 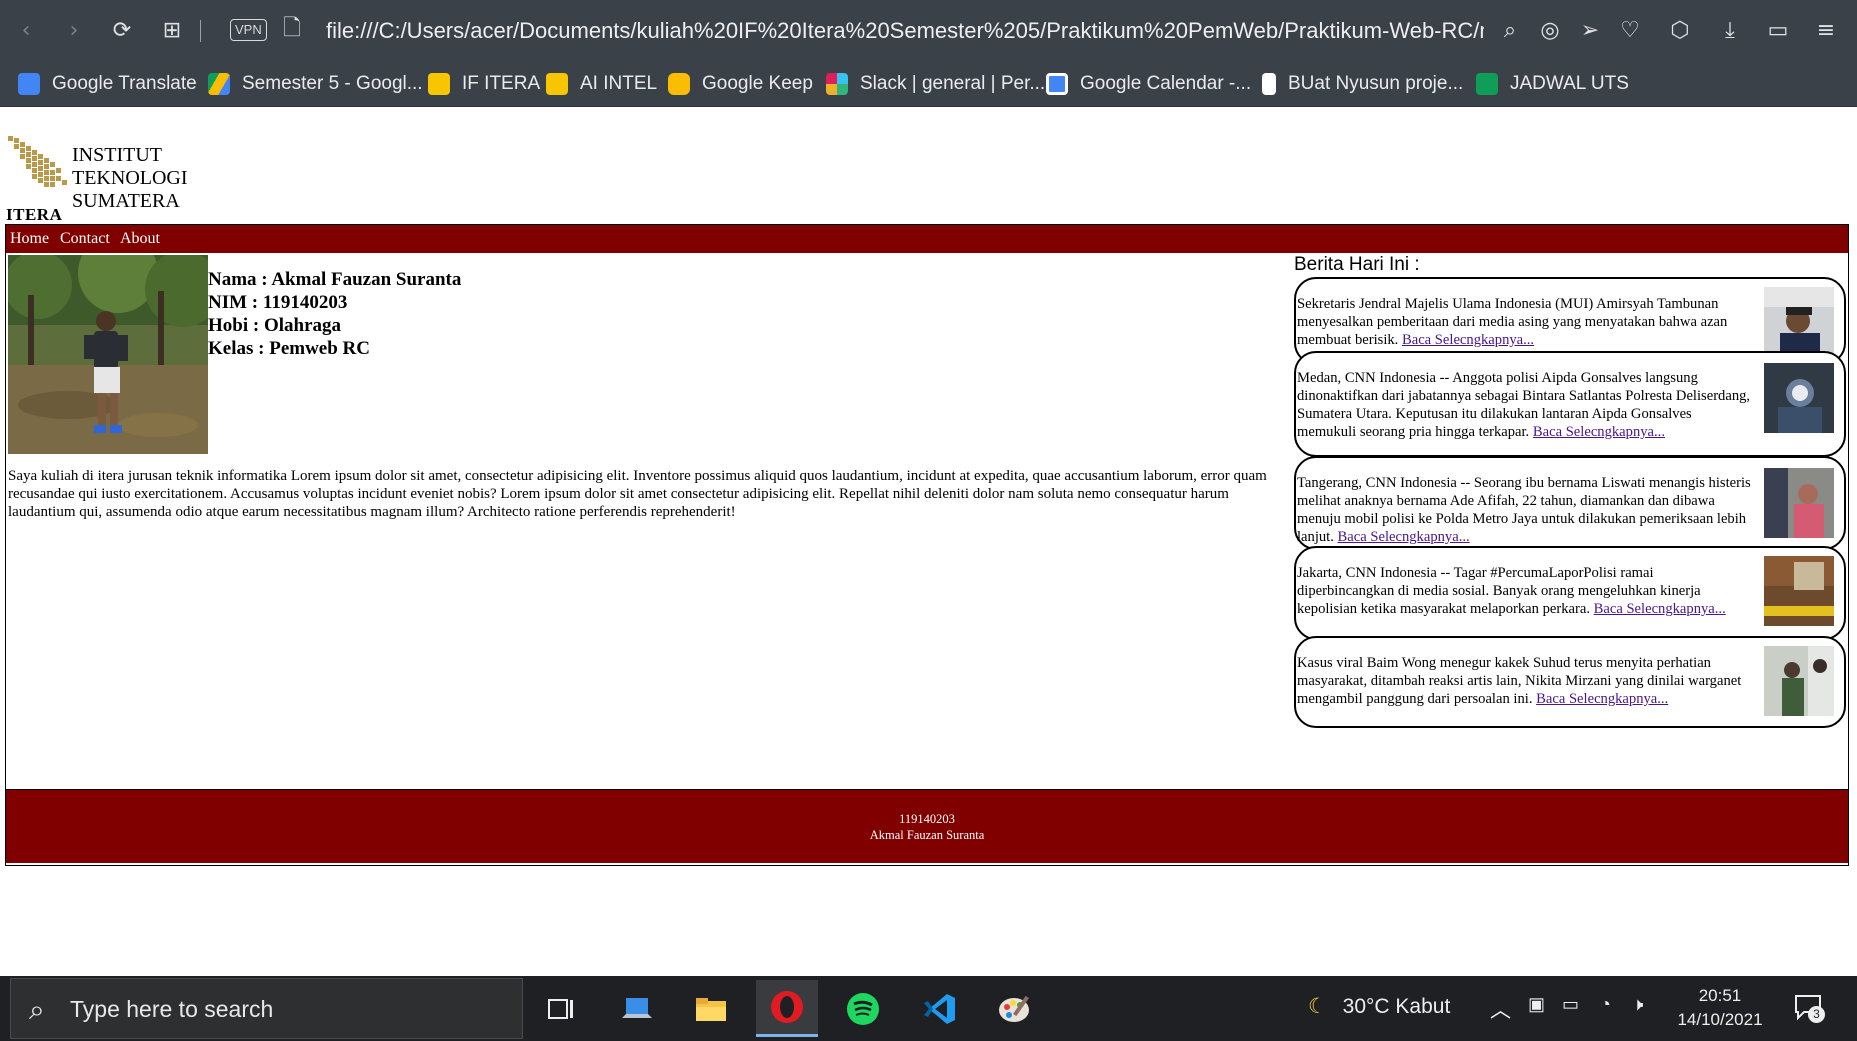 What do you see at coordinates (927, 819) in the screenshot?
I see `footer-nim: 119140203` at bounding box center [927, 819].